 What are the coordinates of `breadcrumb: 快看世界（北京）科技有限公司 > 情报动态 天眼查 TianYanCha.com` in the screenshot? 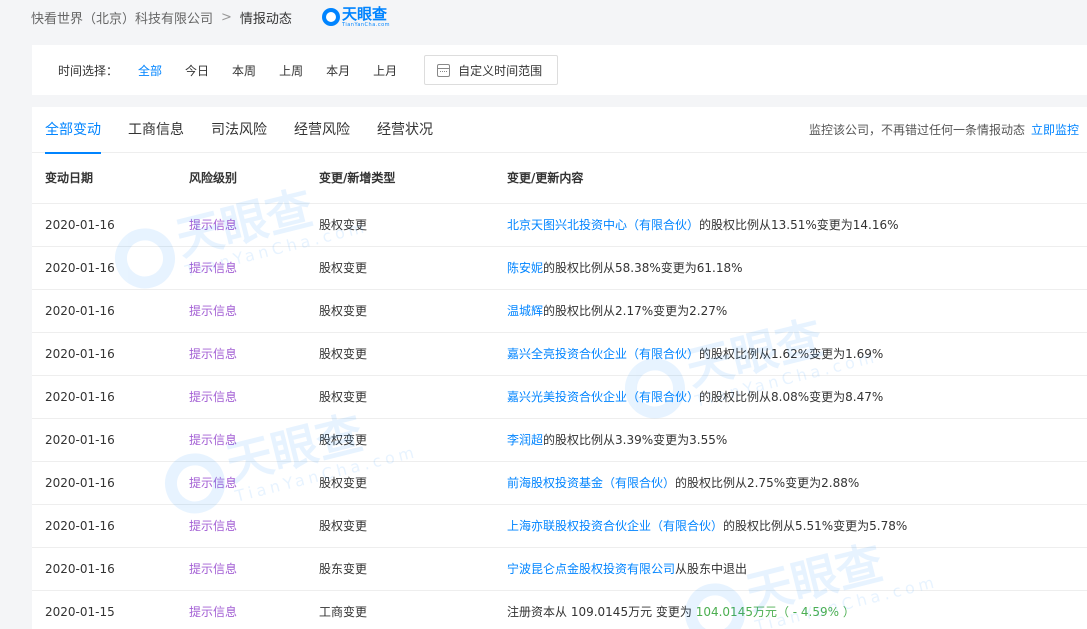 It's located at (210, 17).